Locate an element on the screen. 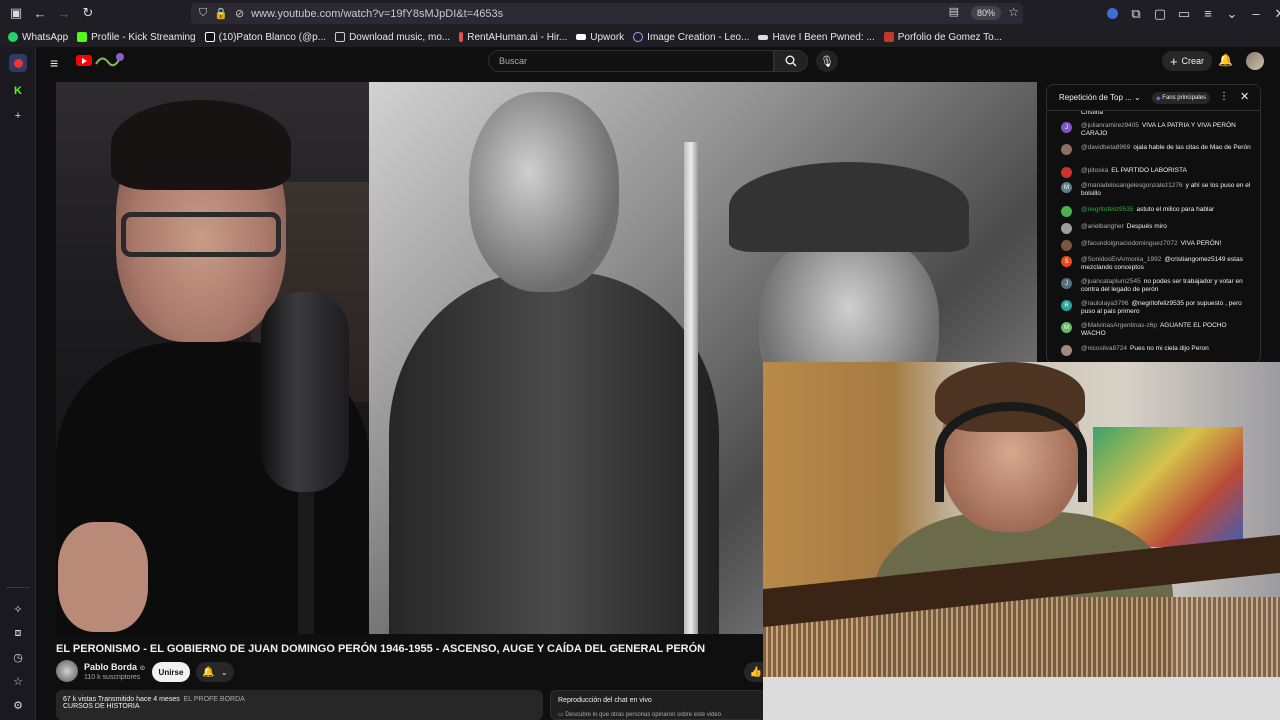 The image size is (1280, 720). menu-icon: ≡ is located at coordinates (1208, 14).